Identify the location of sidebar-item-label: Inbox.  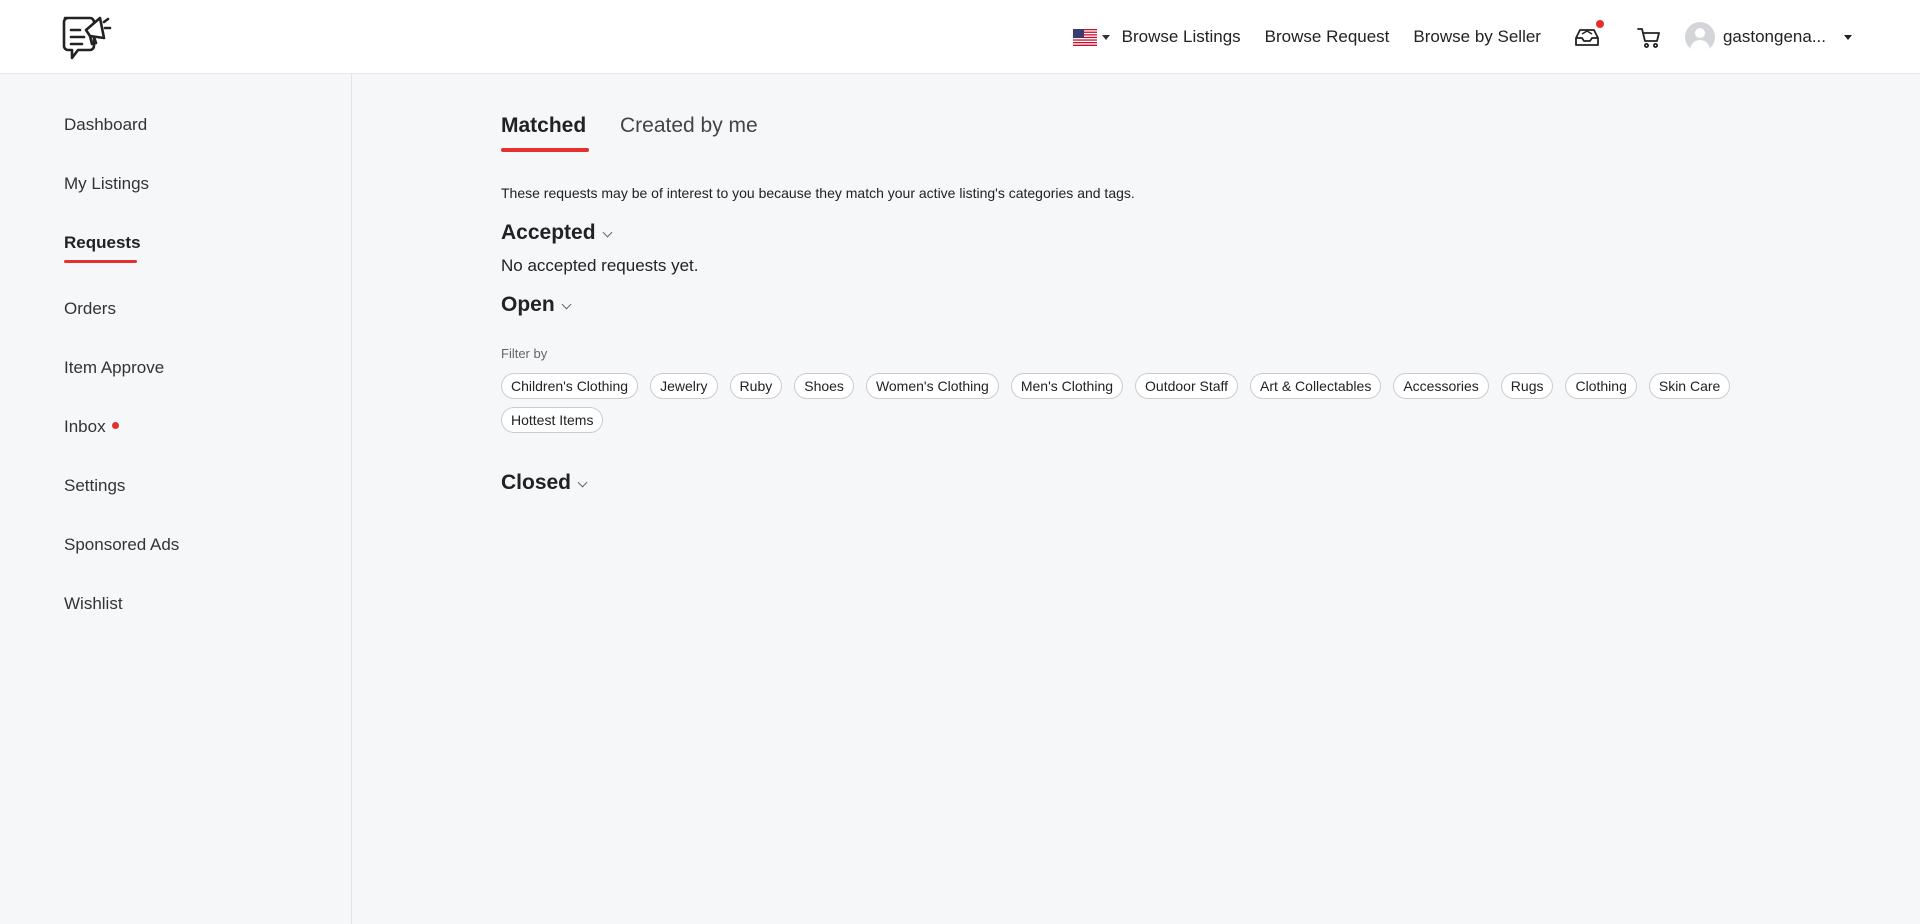
(85, 426).